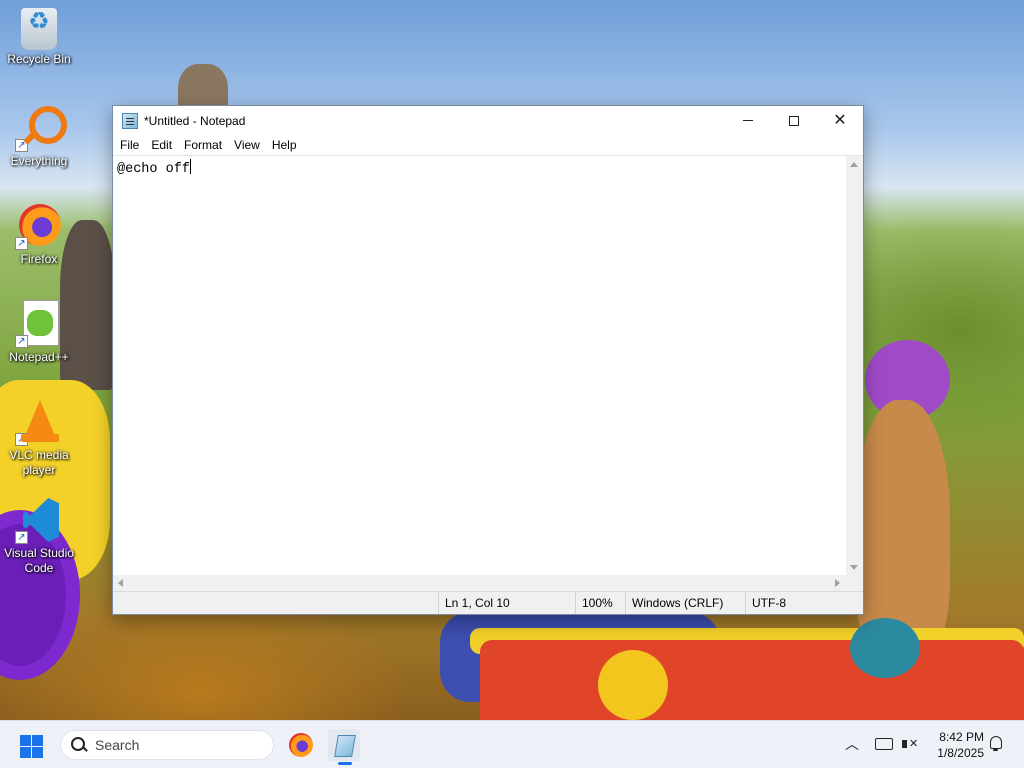  I want to click on menu-help: Help, so click(284, 145).